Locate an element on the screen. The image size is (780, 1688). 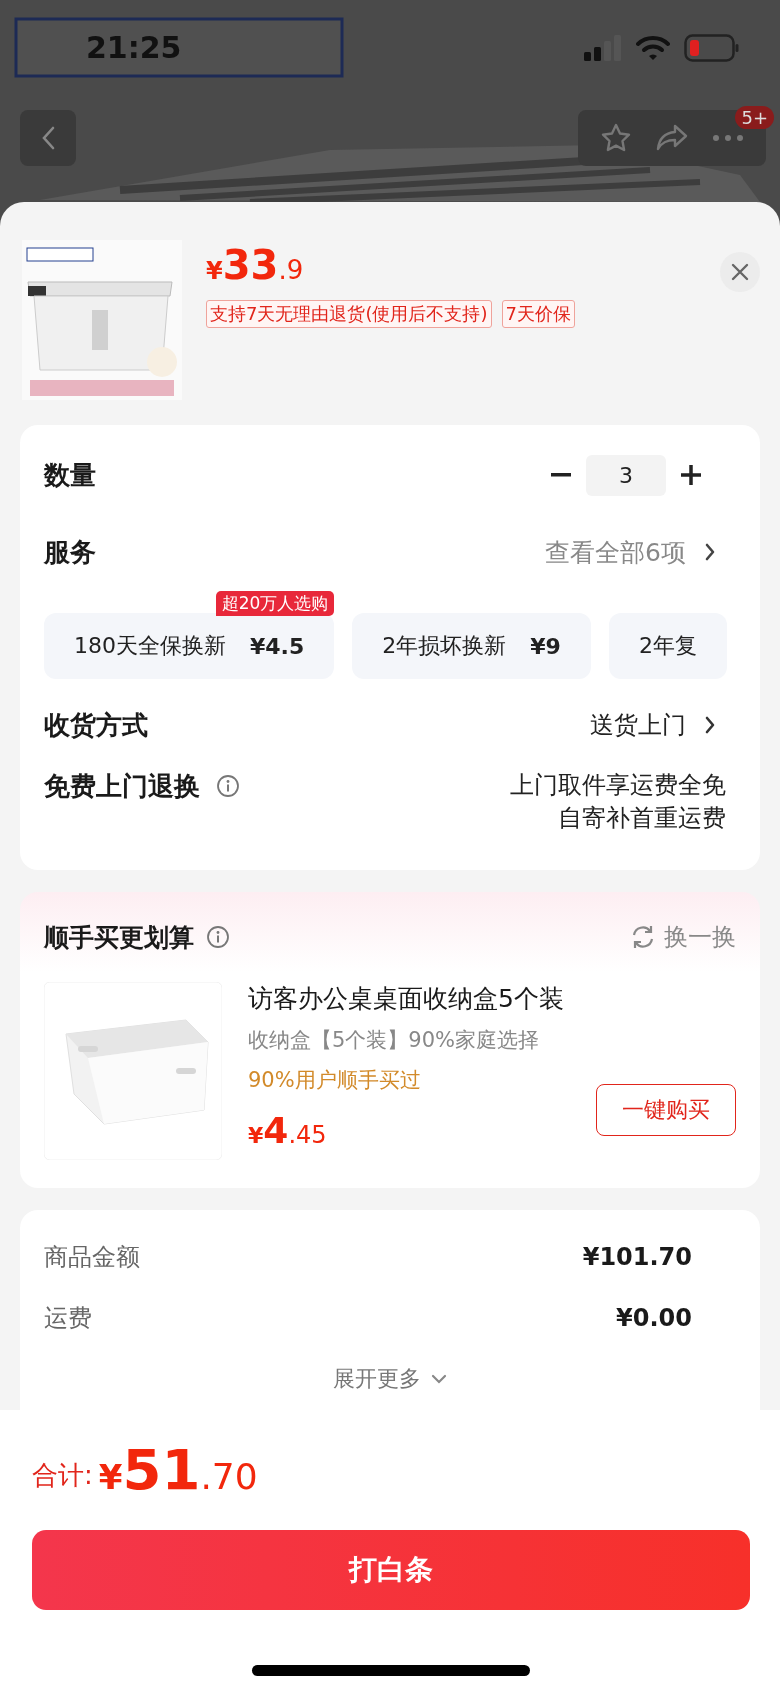
buy-now-button: 一键购买 is located at coordinates (666, 1110).